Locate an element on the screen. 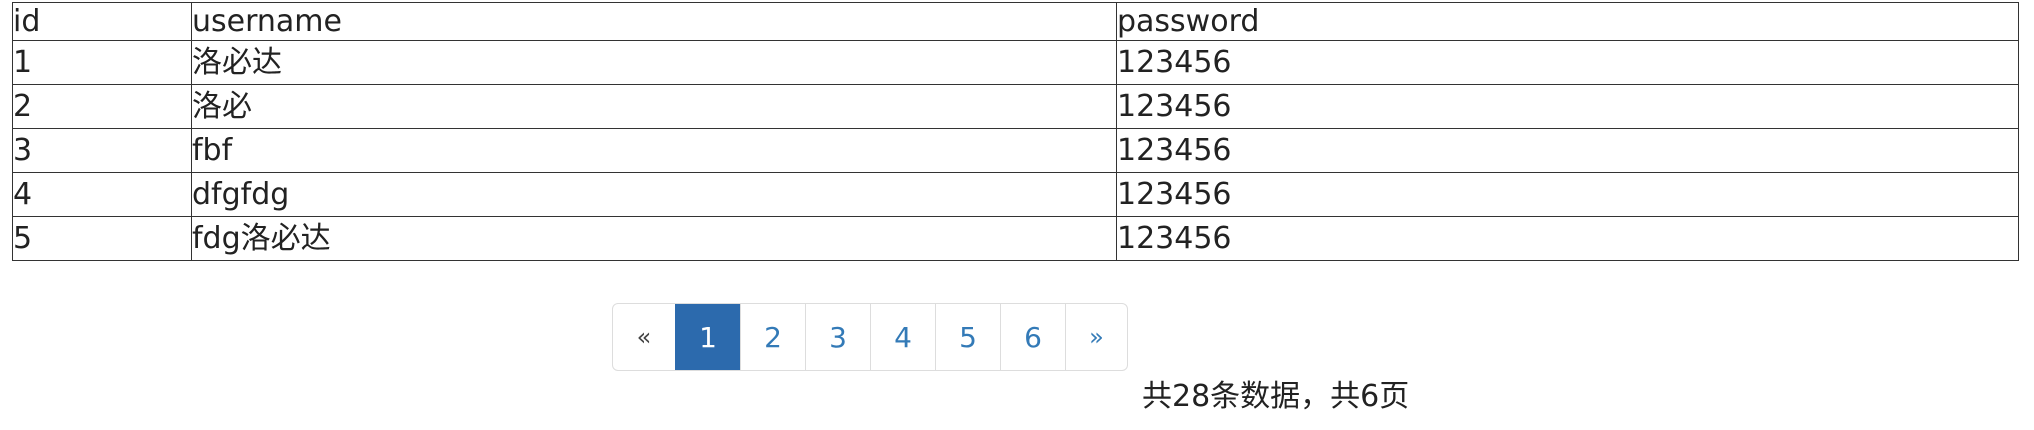  cell-id: 1 is located at coordinates (102, 62).